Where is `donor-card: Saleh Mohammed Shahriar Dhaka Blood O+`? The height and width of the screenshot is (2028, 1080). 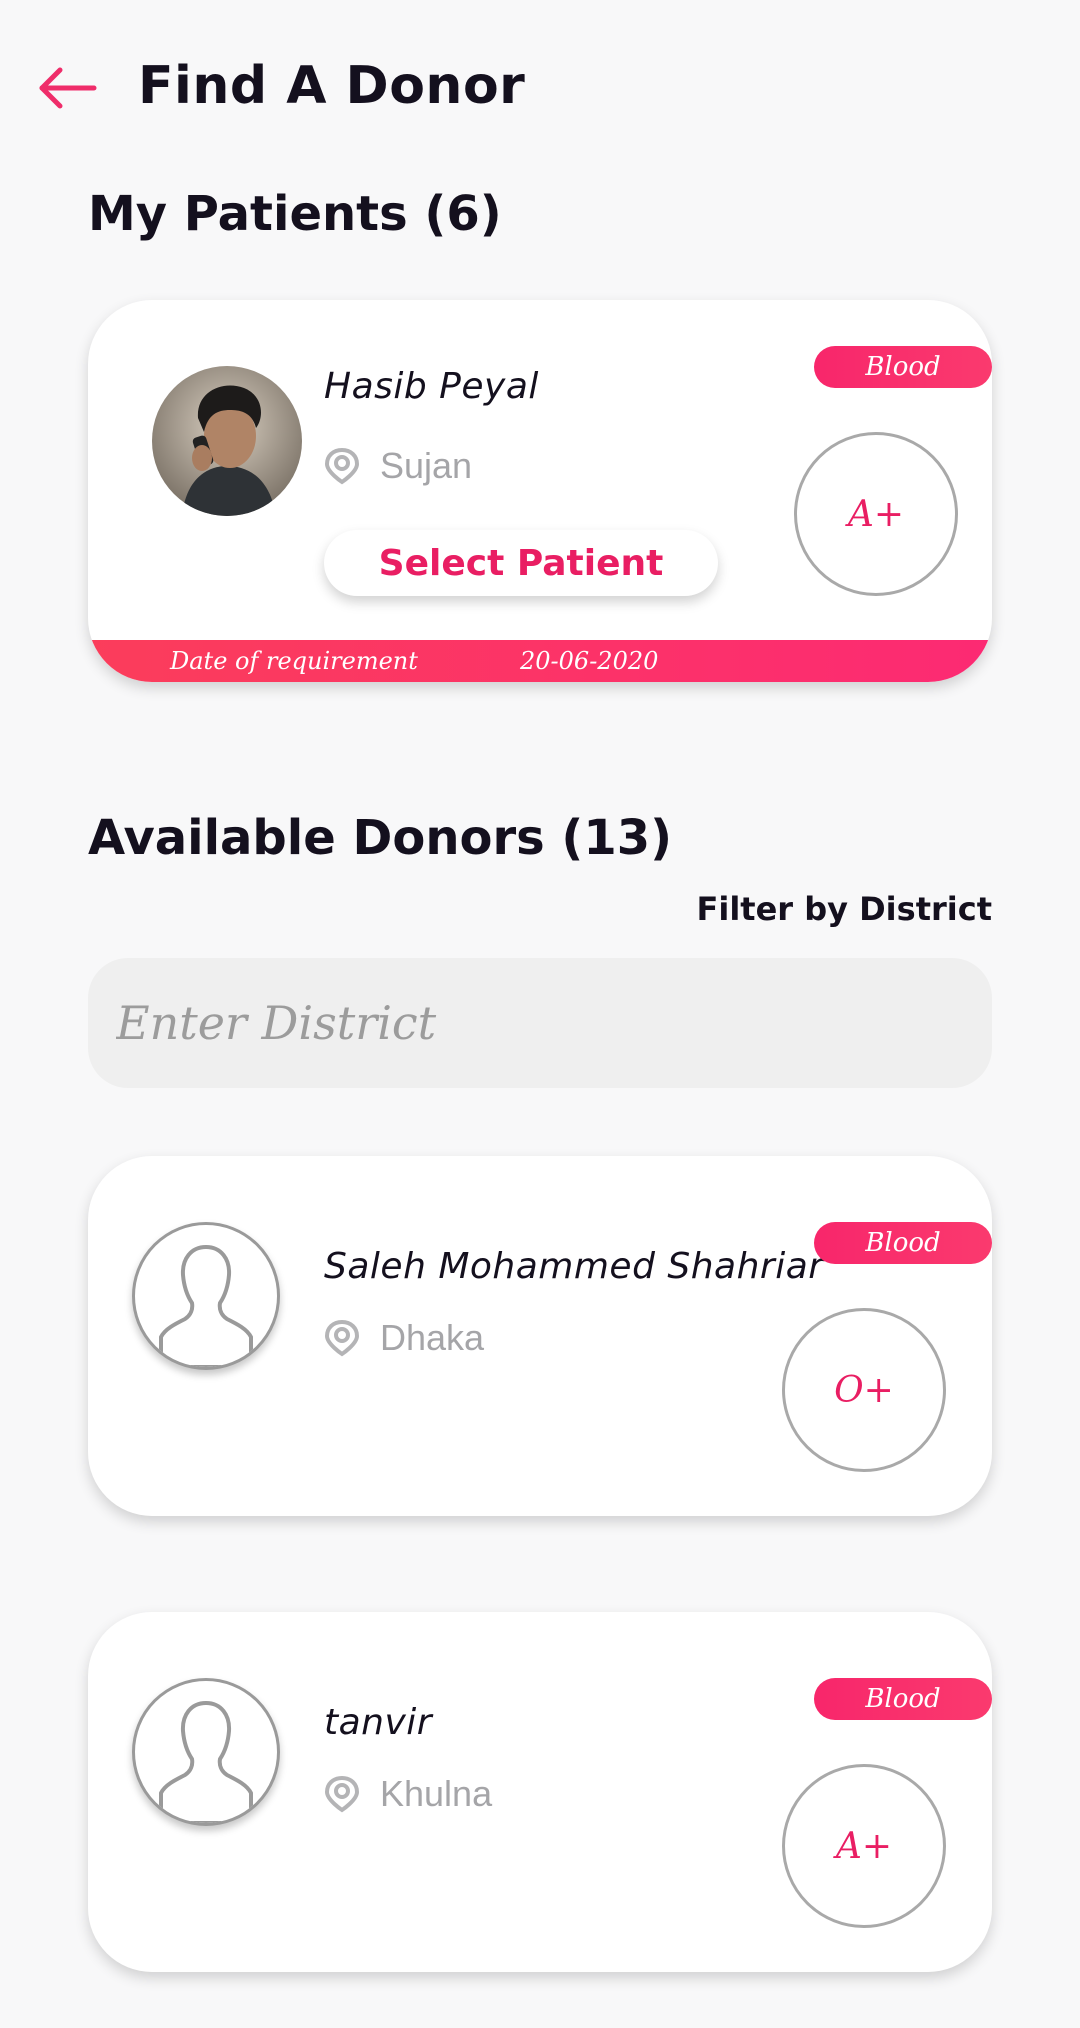
donor-card: Saleh Mohammed Shahriar Dhaka Blood O+ is located at coordinates (540, 1336).